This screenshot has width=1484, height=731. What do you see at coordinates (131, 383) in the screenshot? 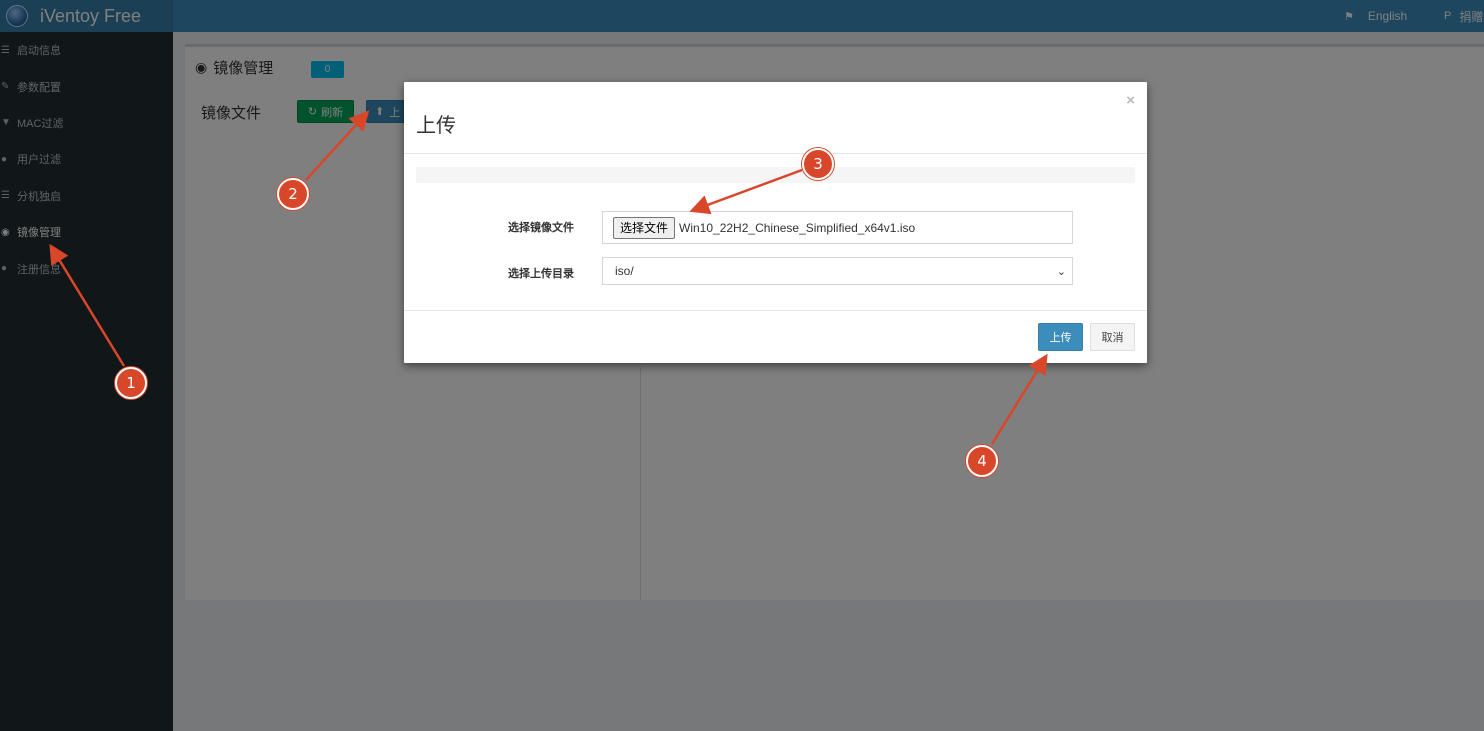
I see `step-marker-1: 1` at bounding box center [131, 383].